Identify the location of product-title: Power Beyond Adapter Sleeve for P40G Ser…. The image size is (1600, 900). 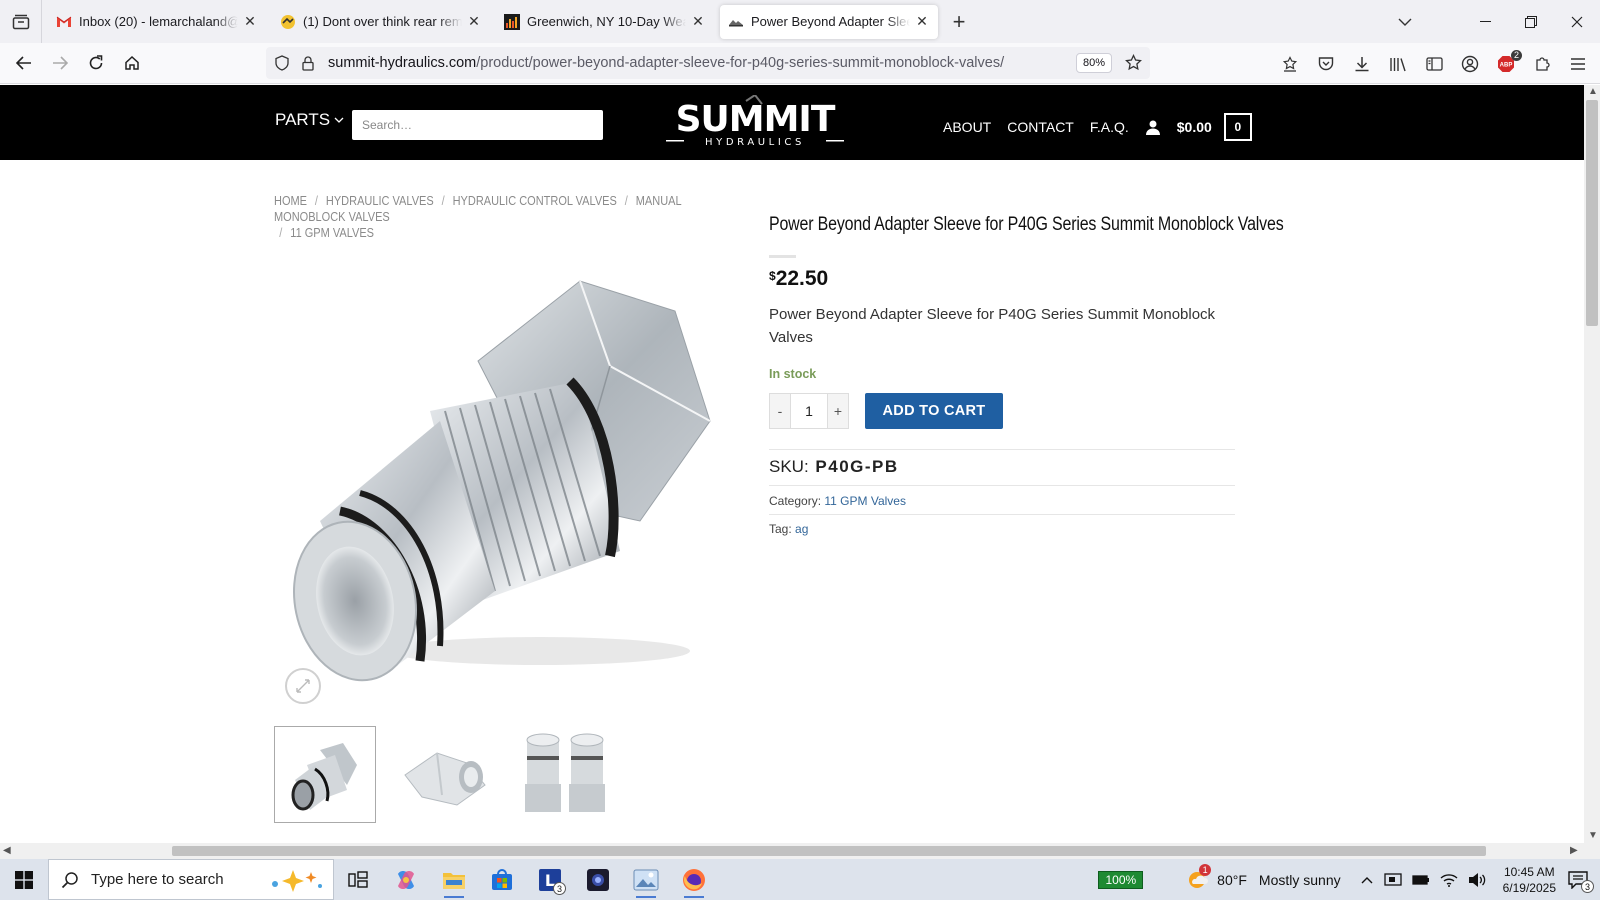
(1026, 224).